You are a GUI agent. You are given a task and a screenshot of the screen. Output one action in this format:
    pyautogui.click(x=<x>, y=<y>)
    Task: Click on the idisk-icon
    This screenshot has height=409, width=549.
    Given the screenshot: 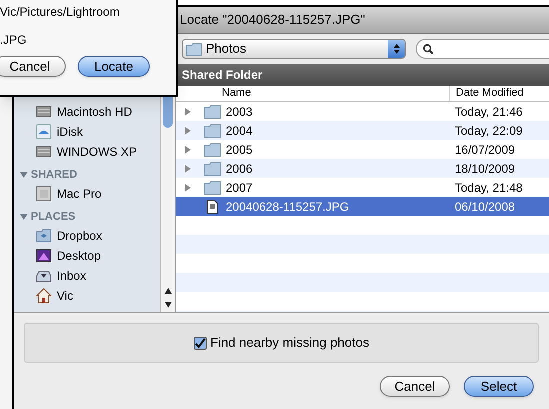 What is the action you would take?
    pyautogui.click(x=44, y=132)
    